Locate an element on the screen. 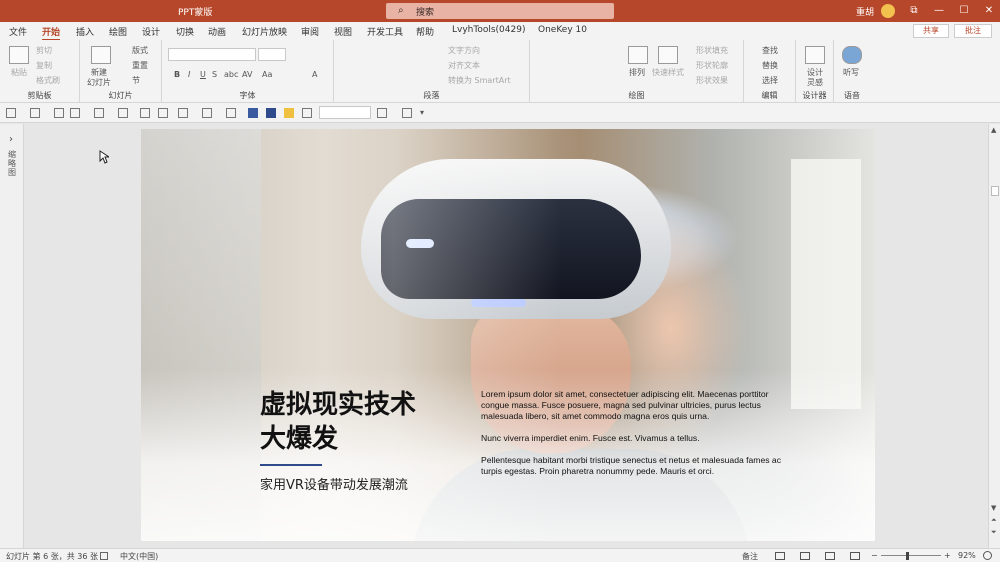  strikethrough-button: S is located at coordinates (214, 74).